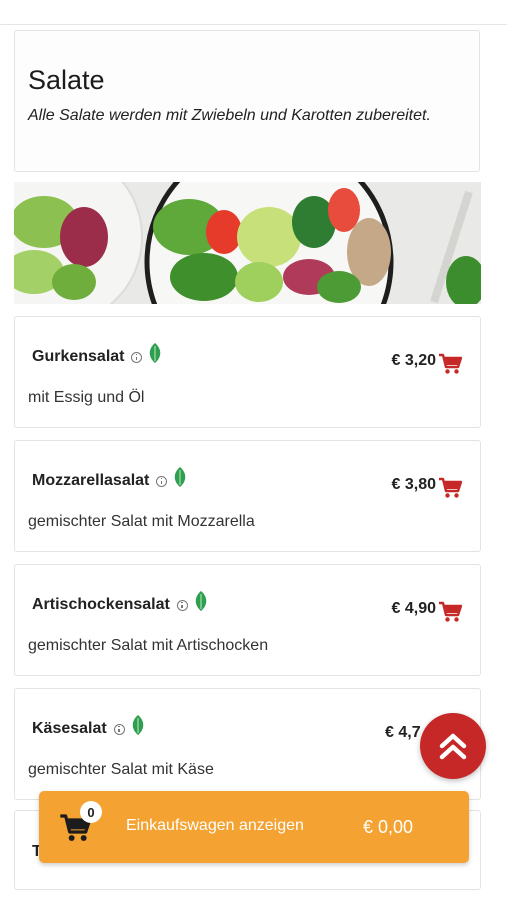 Image resolution: width=507 pixels, height=900 pixels. I want to click on top-bar, so click(253, 12).